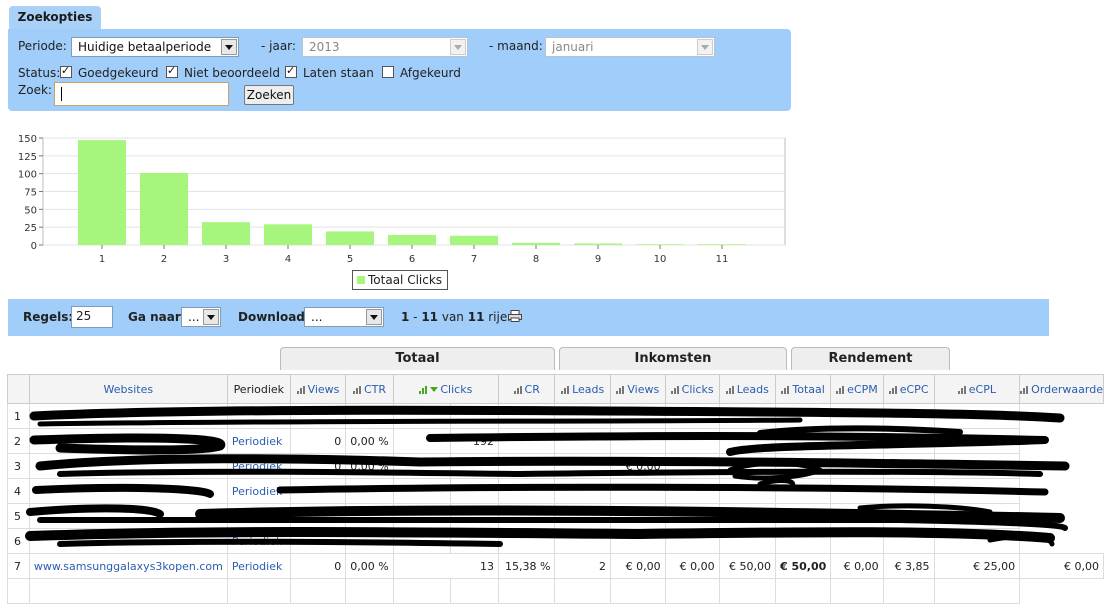  I want to click on period-select: Huidige betaalperiode, so click(155, 47).